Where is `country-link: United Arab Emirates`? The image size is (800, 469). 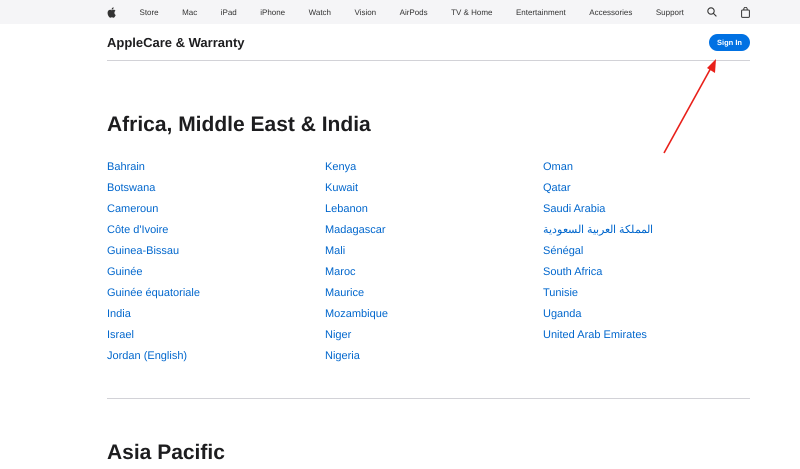
country-link: United Arab Emirates is located at coordinates (595, 335).